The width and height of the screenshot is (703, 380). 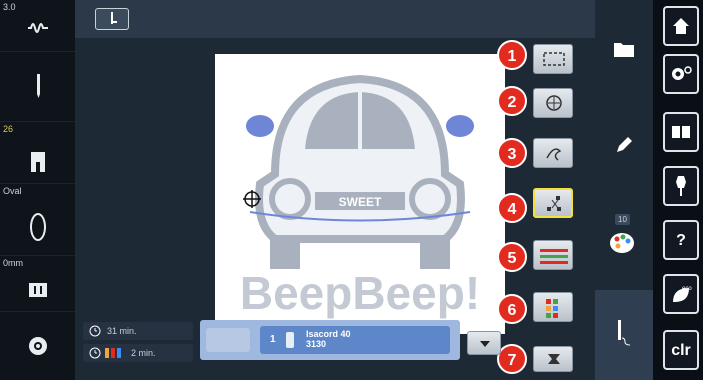 I want to click on badge-4: 4, so click(x=512, y=208).